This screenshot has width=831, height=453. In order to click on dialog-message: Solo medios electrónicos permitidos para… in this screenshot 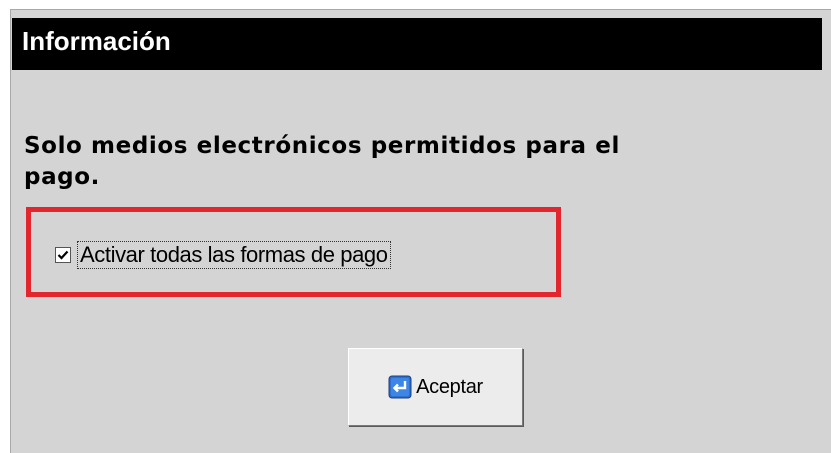, I will do `click(322, 161)`.